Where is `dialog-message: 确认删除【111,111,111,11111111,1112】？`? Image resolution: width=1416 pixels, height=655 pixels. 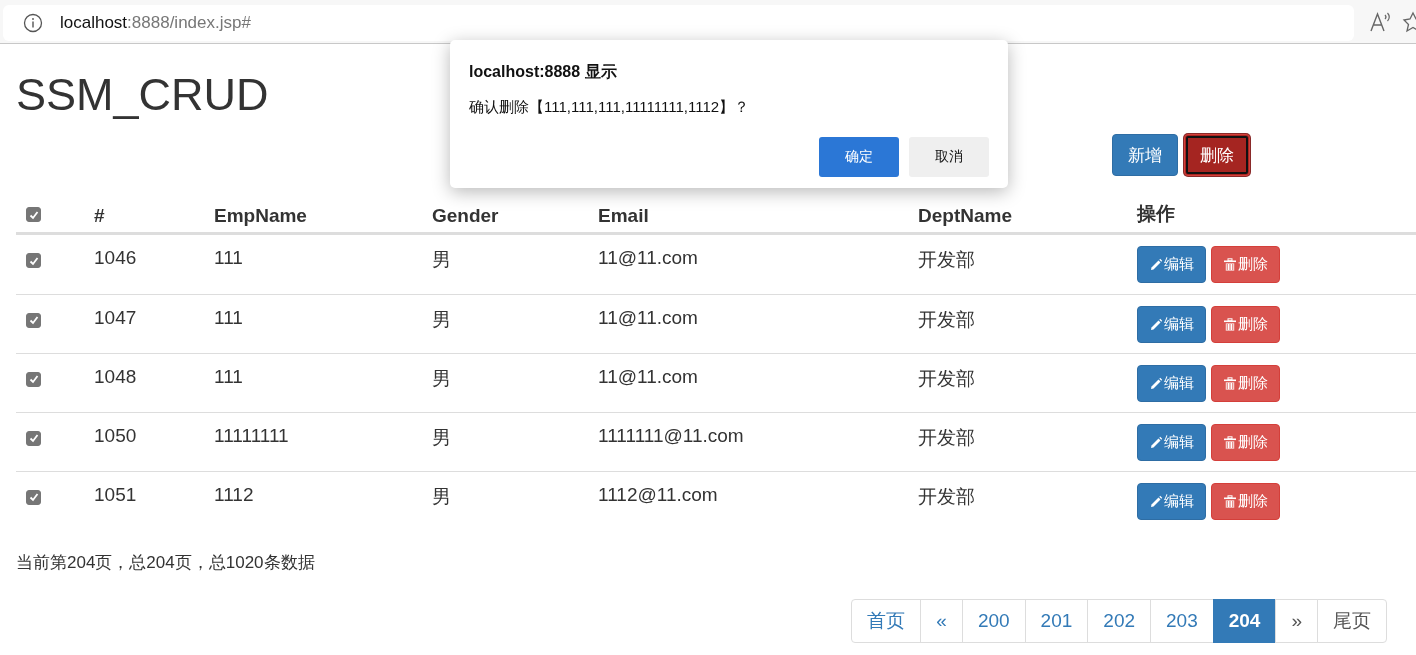 dialog-message: 确认删除【111,111,111,11111111,1112】？ is located at coordinates (610, 107).